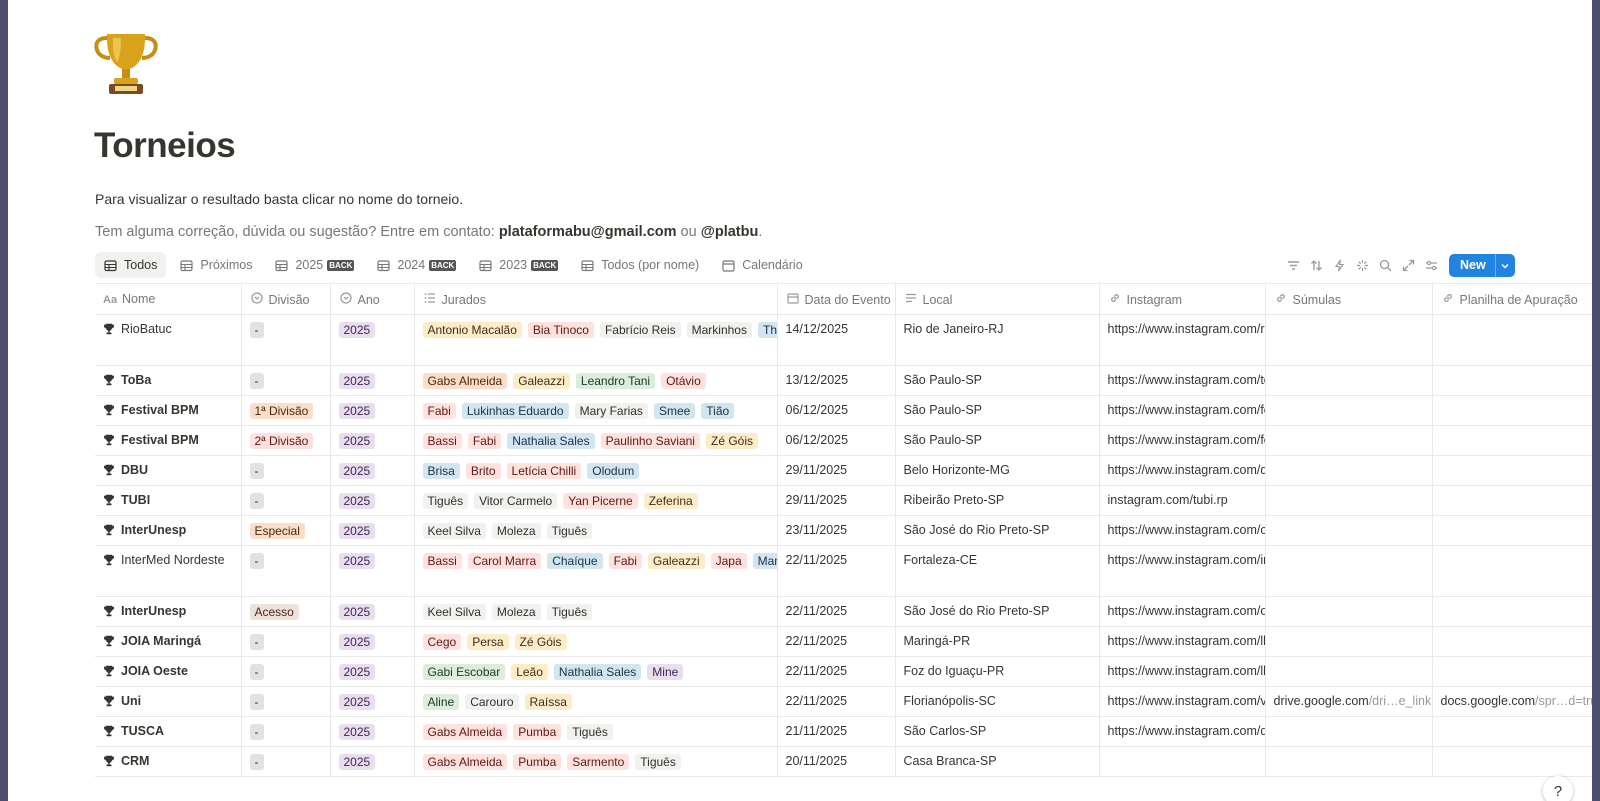 The image size is (1600, 801). I want to click on column-header-data-do-evento: Data do Evento, so click(836, 299).